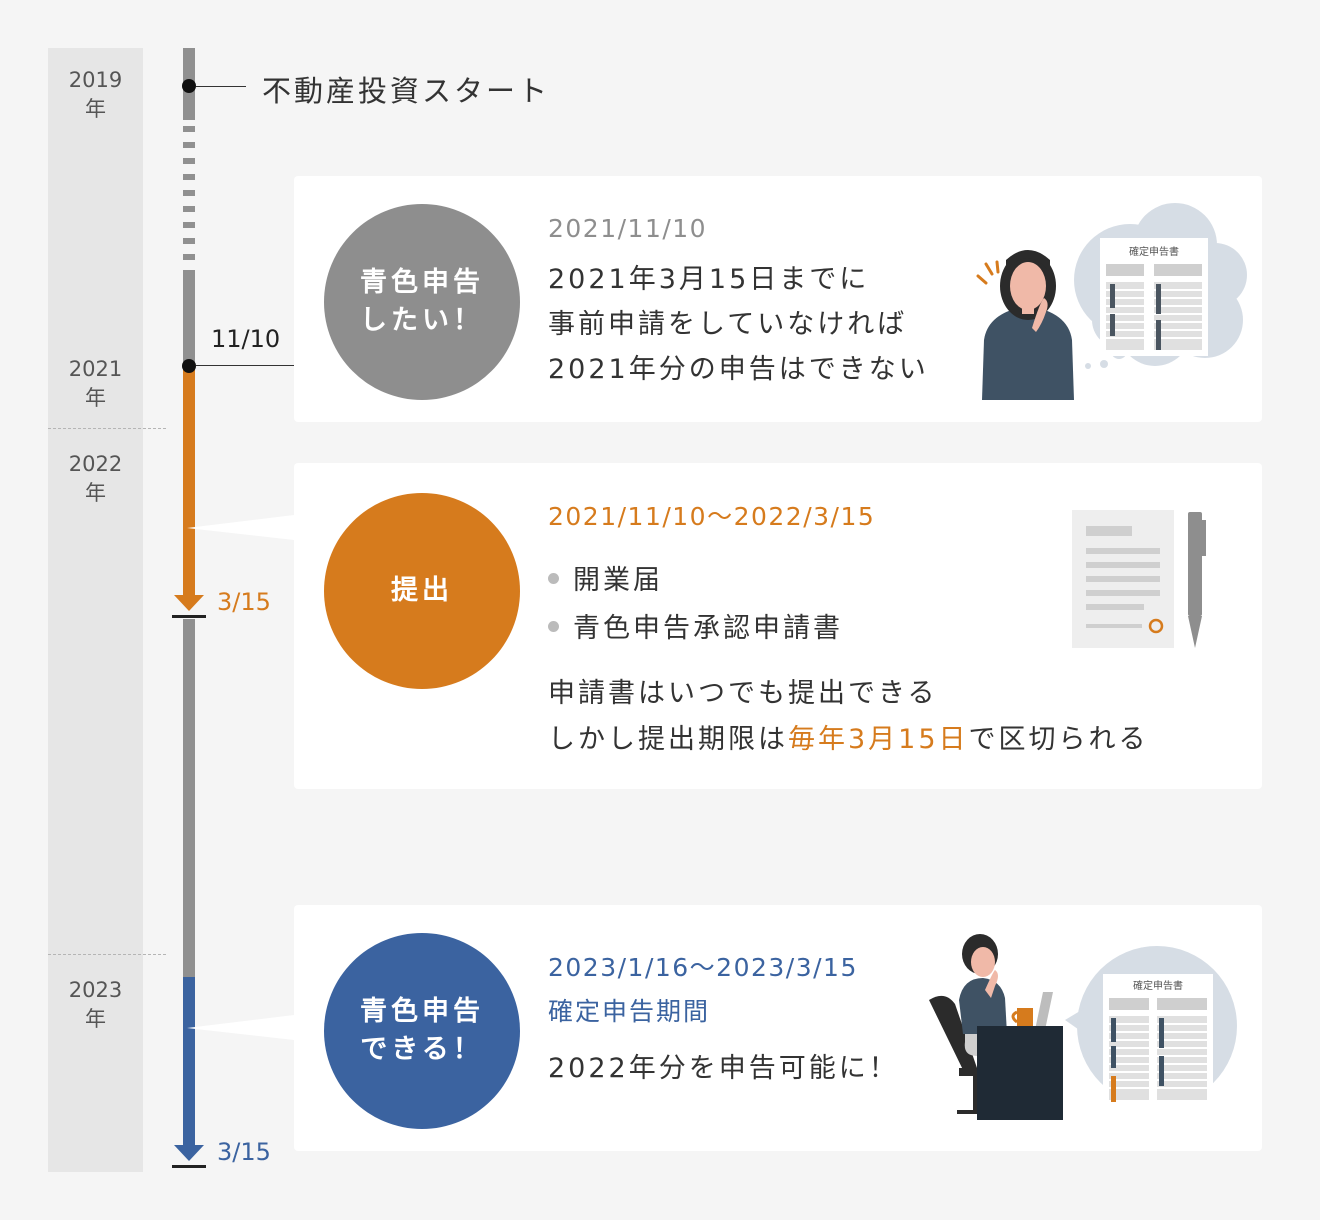  Describe the element at coordinates (629, 1011) in the screenshot. I see `filing-period-label: 確定申告期間` at that location.